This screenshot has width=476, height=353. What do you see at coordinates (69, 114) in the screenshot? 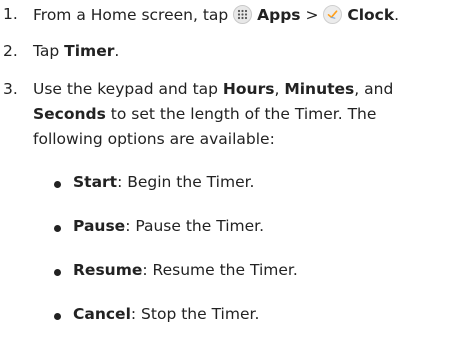
I see `seconds-label: Seconds` at bounding box center [69, 114].